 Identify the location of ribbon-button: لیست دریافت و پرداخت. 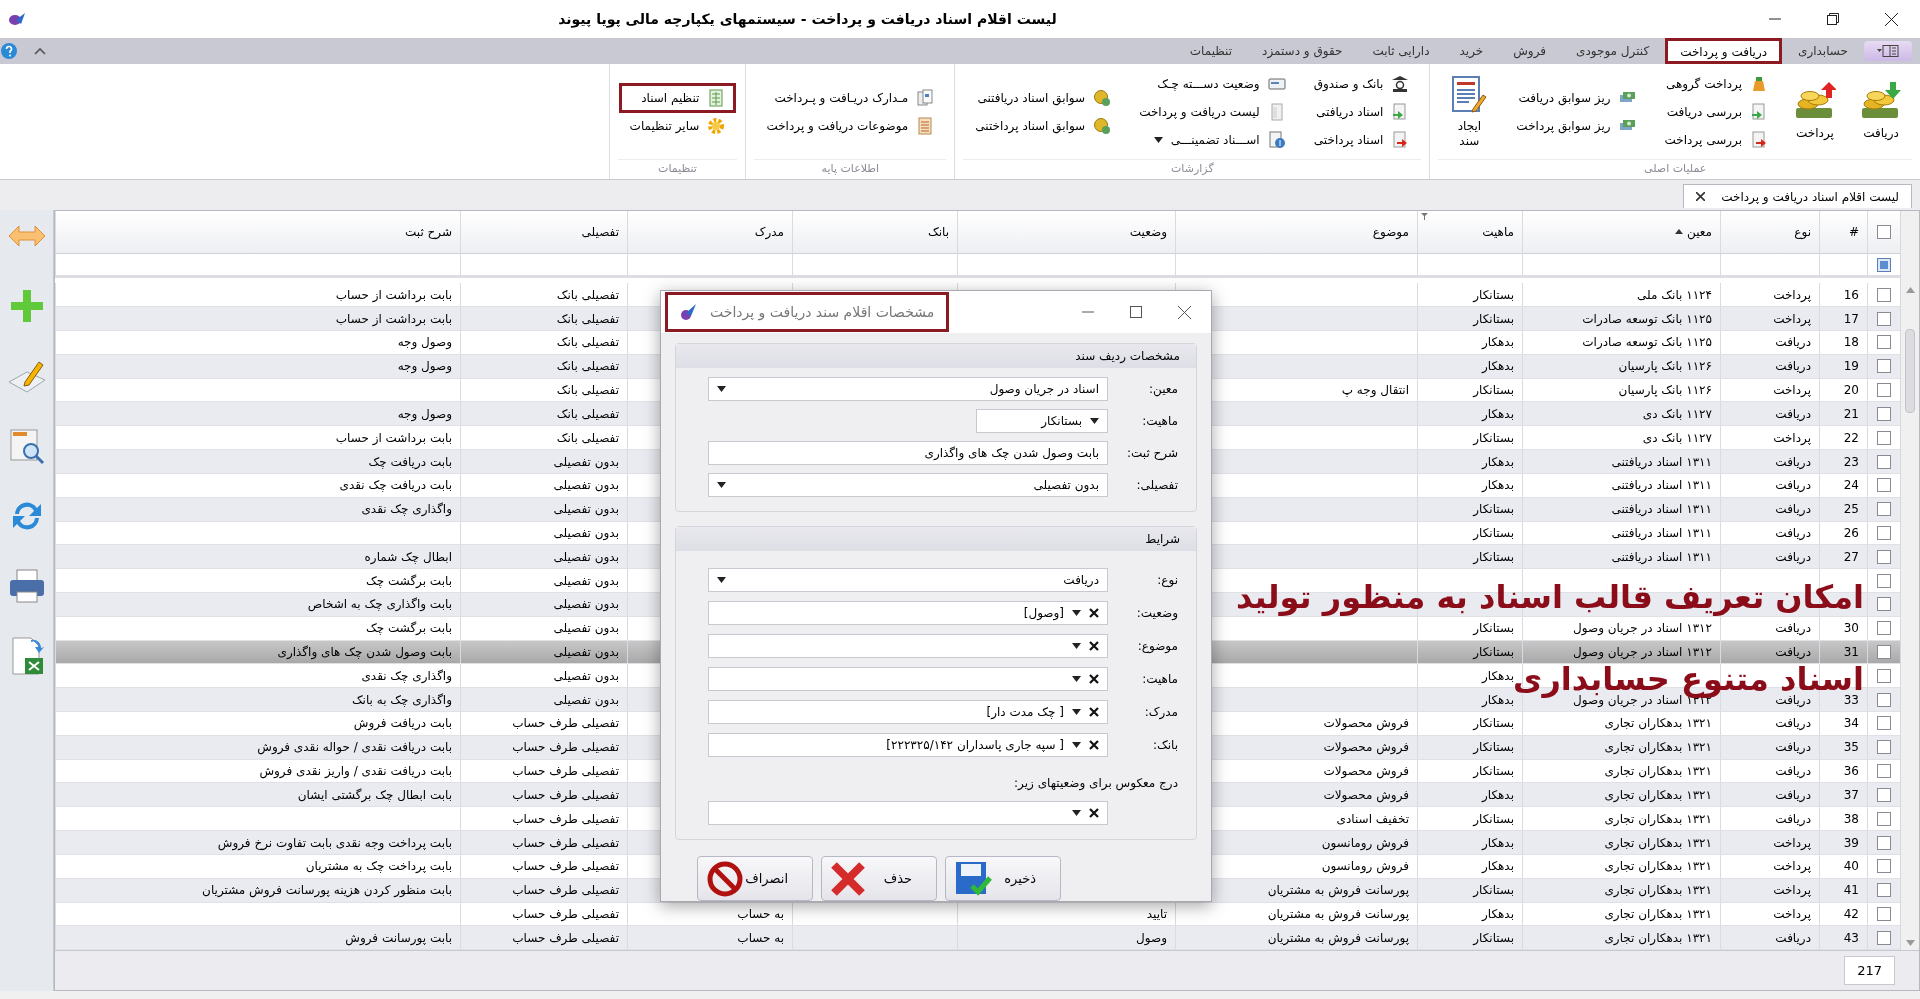
(1212, 111).